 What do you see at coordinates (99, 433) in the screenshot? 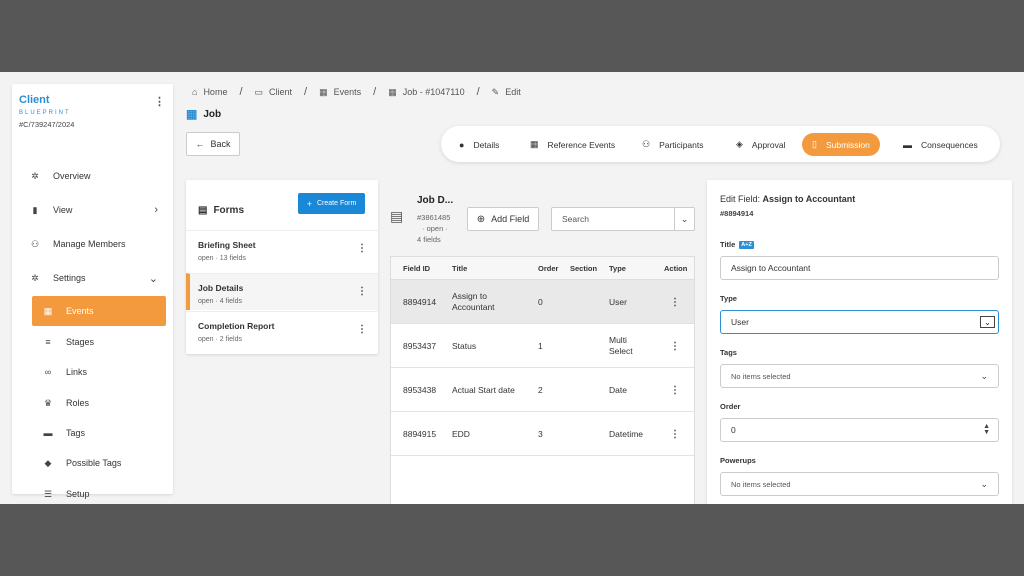
I see `sidebar-item-tags: ▬ Tags` at bounding box center [99, 433].